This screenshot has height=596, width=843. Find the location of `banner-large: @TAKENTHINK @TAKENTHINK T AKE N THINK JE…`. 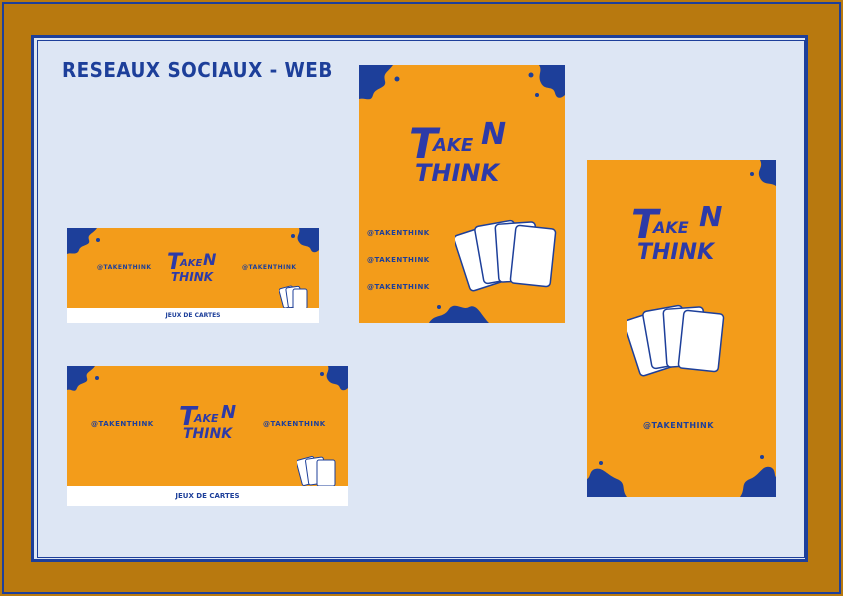

banner-large: @TAKENTHINK @TAKENTHINK T AKE N THINK JE… is located at coordinates (207, 436).